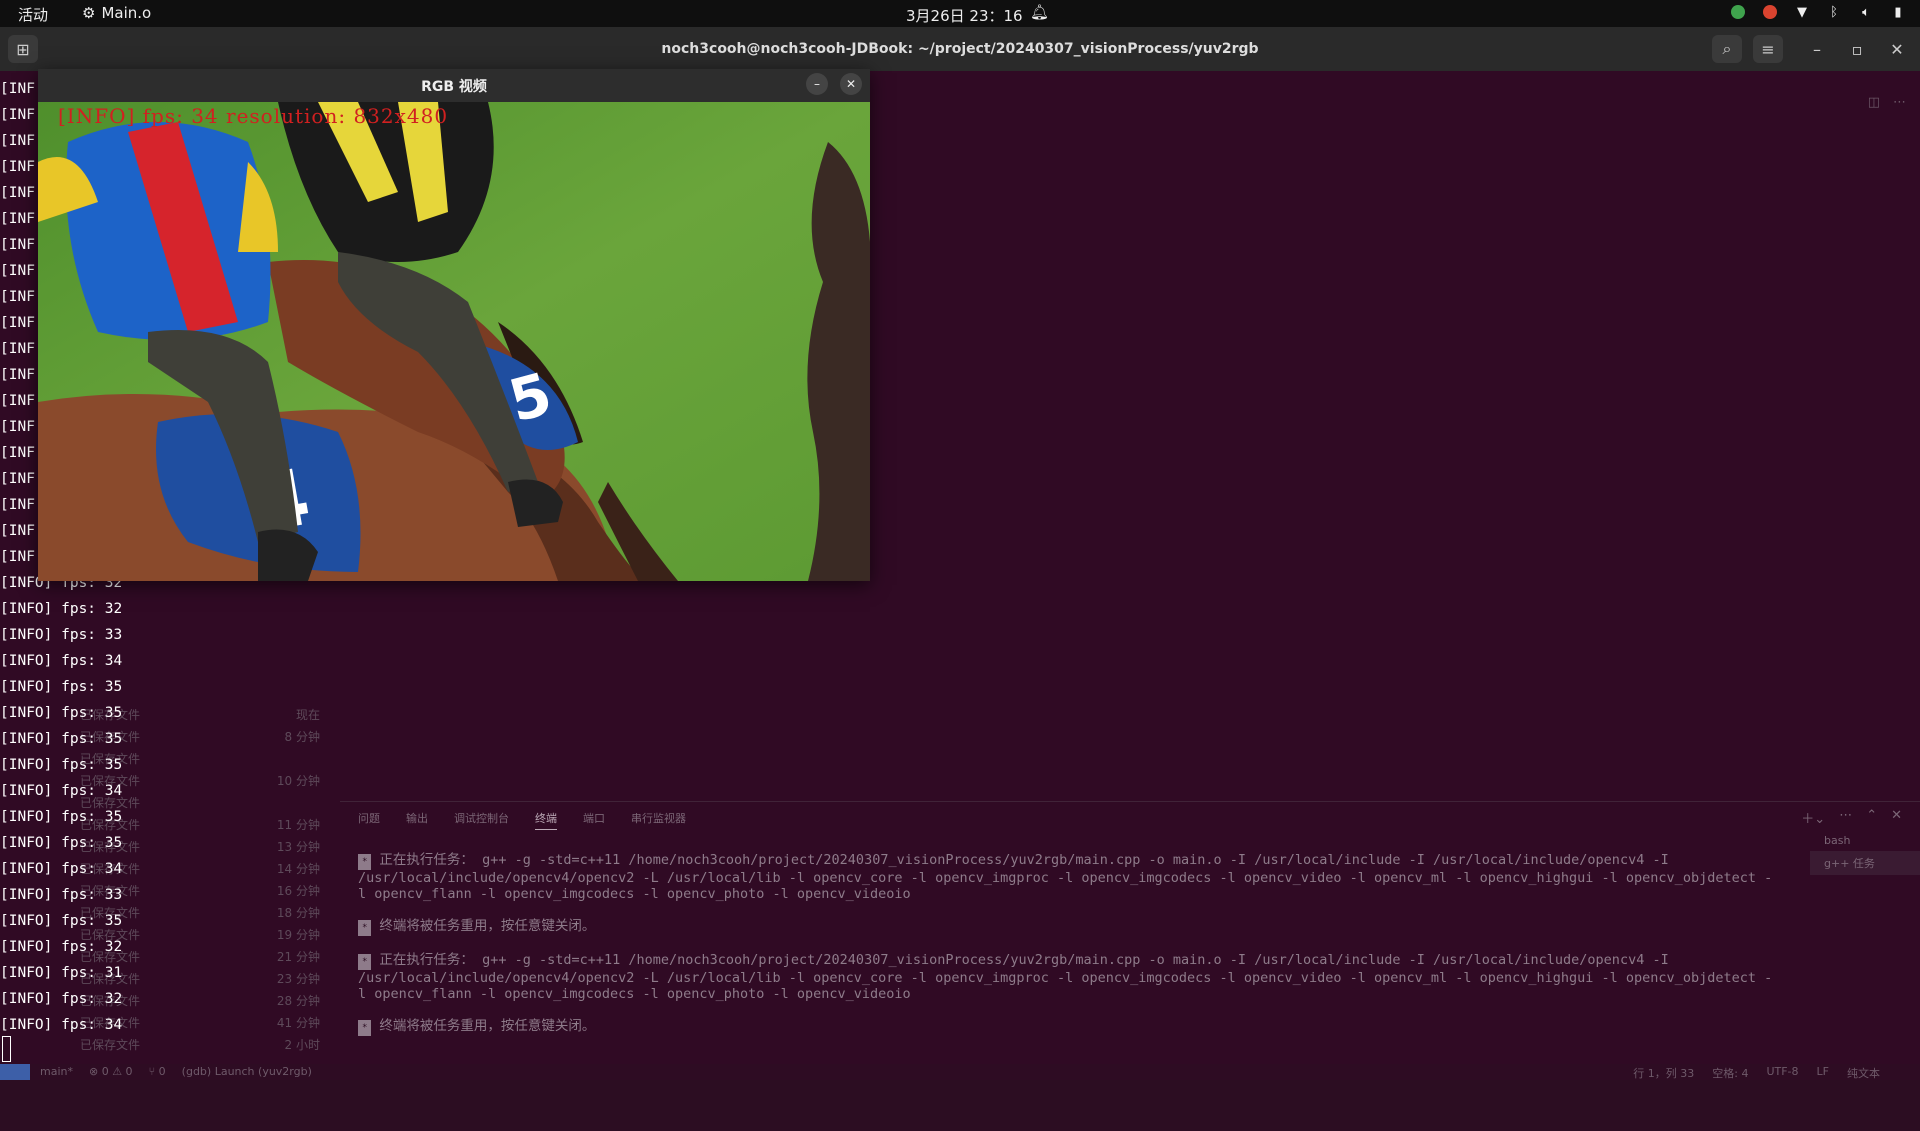 Image resolution: width=1920 pixels, height=1131 pixels. What do you see at coordinates (594, 820) in the screenshot?
I see `tab-ports: 端口` at bounding box center [594, 820].